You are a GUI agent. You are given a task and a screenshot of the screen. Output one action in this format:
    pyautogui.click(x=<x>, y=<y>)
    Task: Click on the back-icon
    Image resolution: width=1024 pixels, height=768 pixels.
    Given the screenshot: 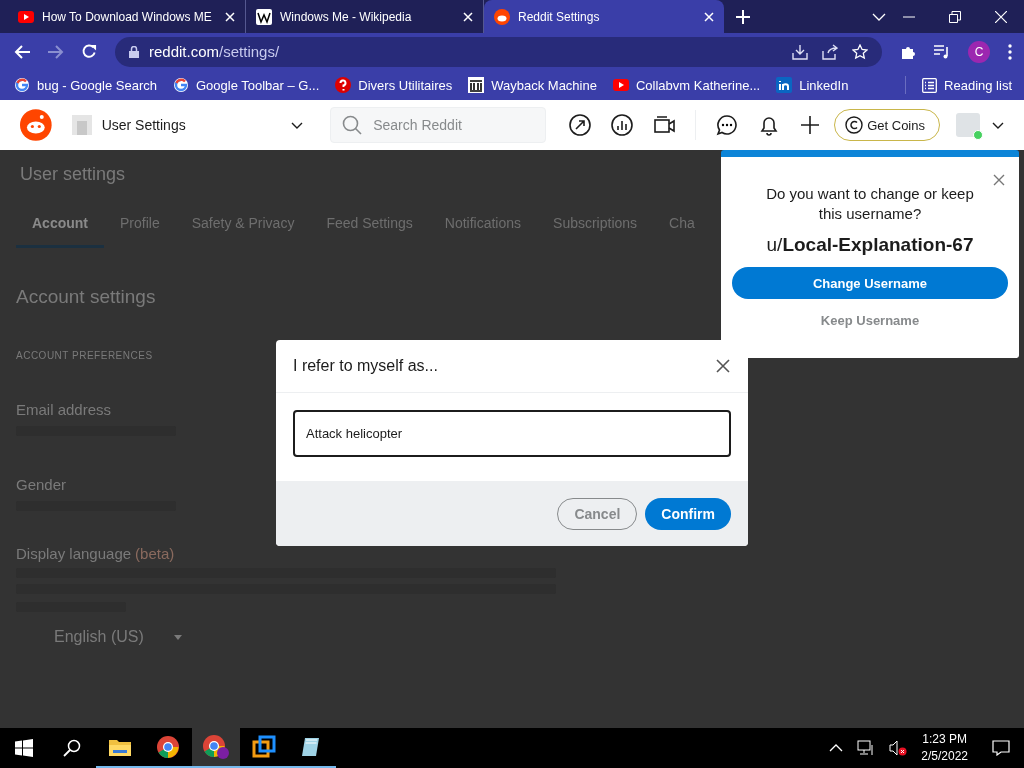 What is the action you would take?
    pyautogui.click(x=22, y=51)
    